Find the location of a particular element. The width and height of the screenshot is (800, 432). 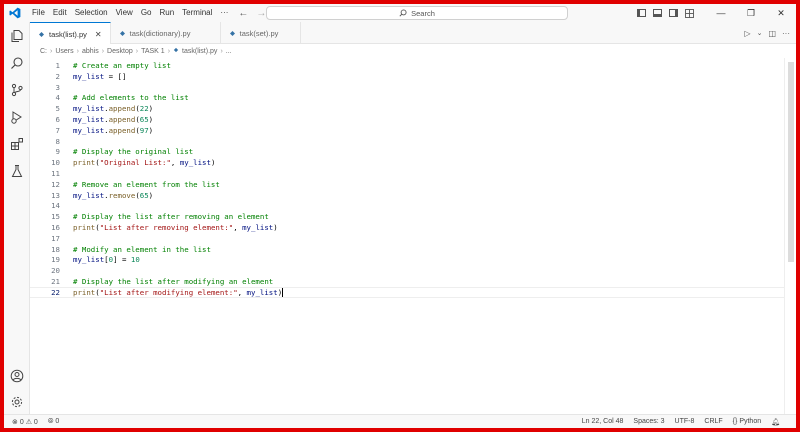

run-debug-icon is located at coordinates (17, 116).